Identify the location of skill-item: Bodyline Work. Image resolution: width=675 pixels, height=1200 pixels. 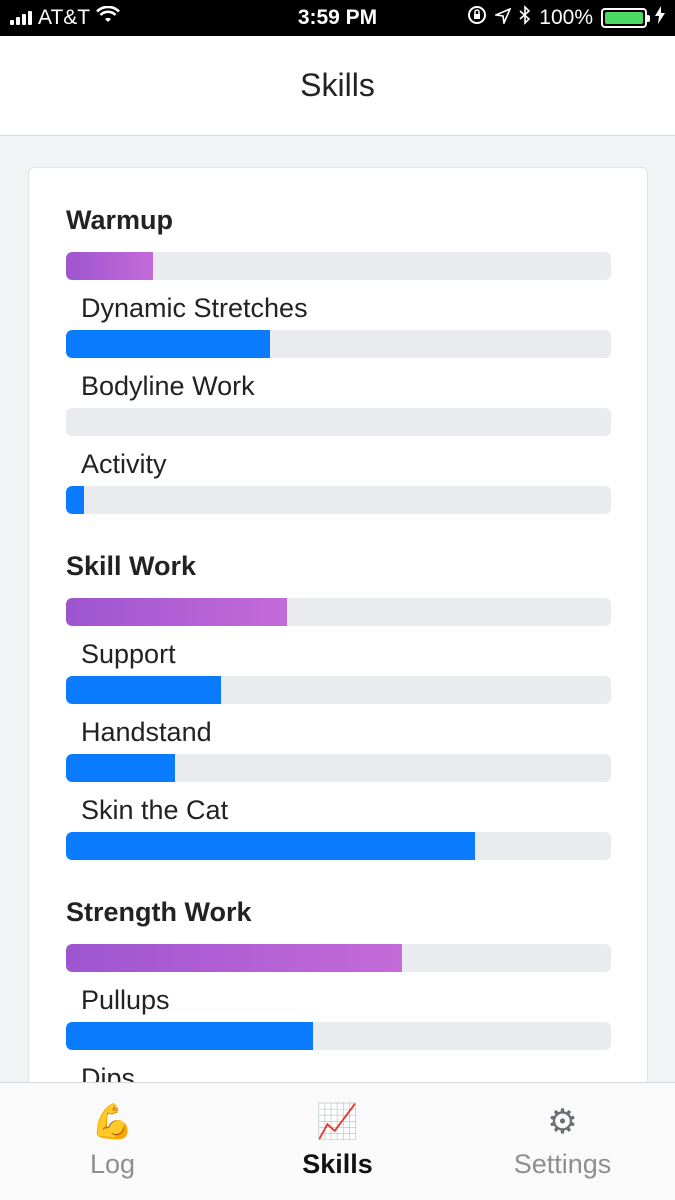
(338, 400).